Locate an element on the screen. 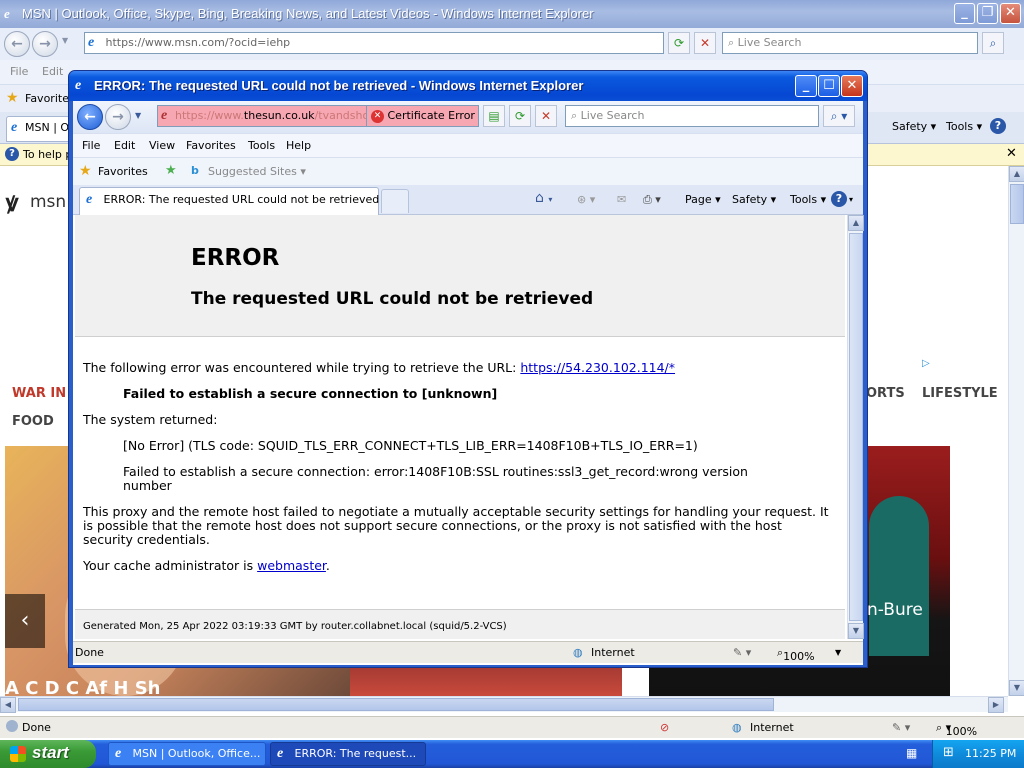 This screenshot has height=768, width=1024. popup-blocked-icon: ⊘ is located at coordinates (664, 727).